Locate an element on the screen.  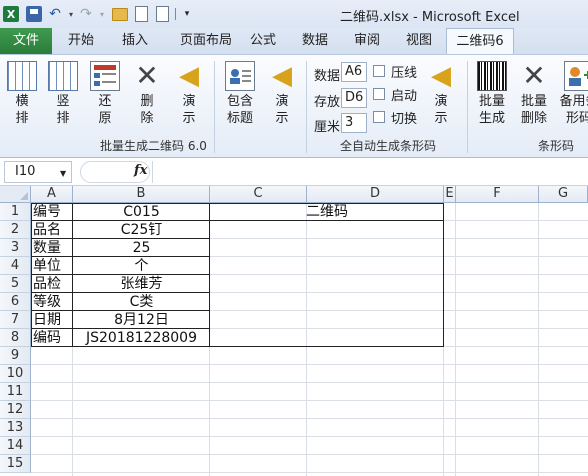
save-icon is located at coordinates (34, 14).